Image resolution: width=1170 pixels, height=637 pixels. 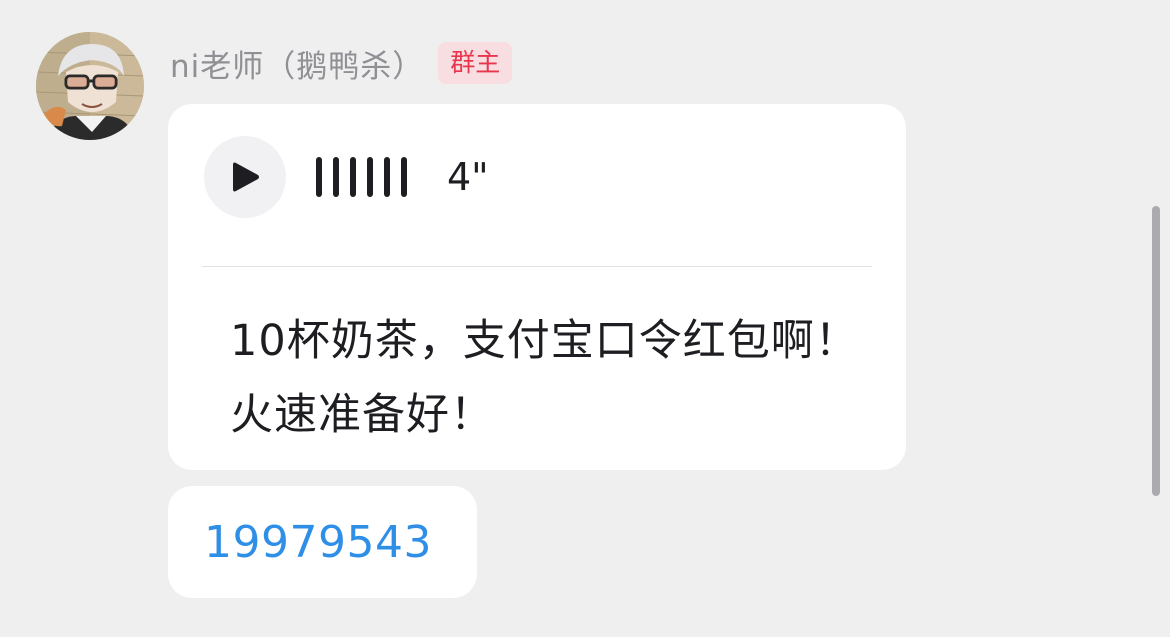 I want to click on scrollbar, so click(x=1156, y=351).